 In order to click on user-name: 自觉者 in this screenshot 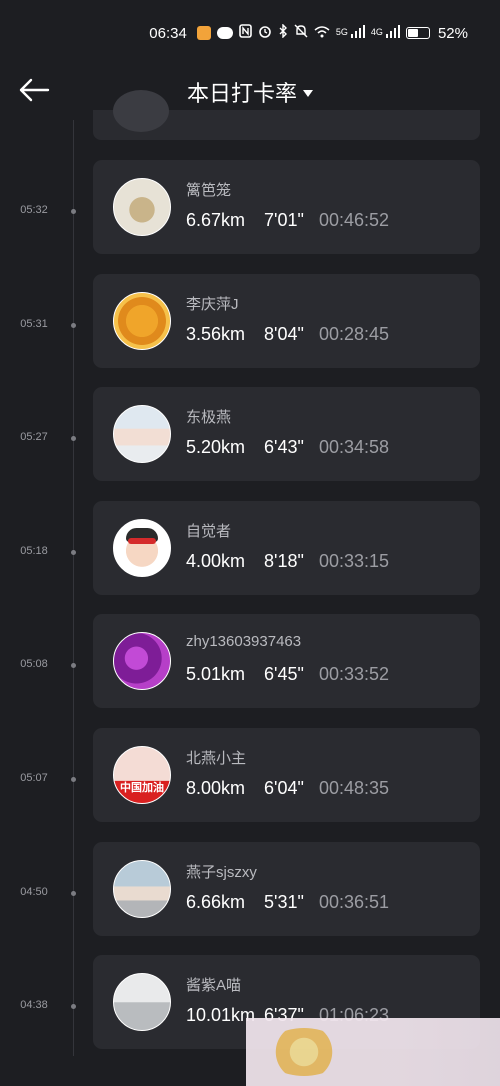, I will do `click(209, 531)`.